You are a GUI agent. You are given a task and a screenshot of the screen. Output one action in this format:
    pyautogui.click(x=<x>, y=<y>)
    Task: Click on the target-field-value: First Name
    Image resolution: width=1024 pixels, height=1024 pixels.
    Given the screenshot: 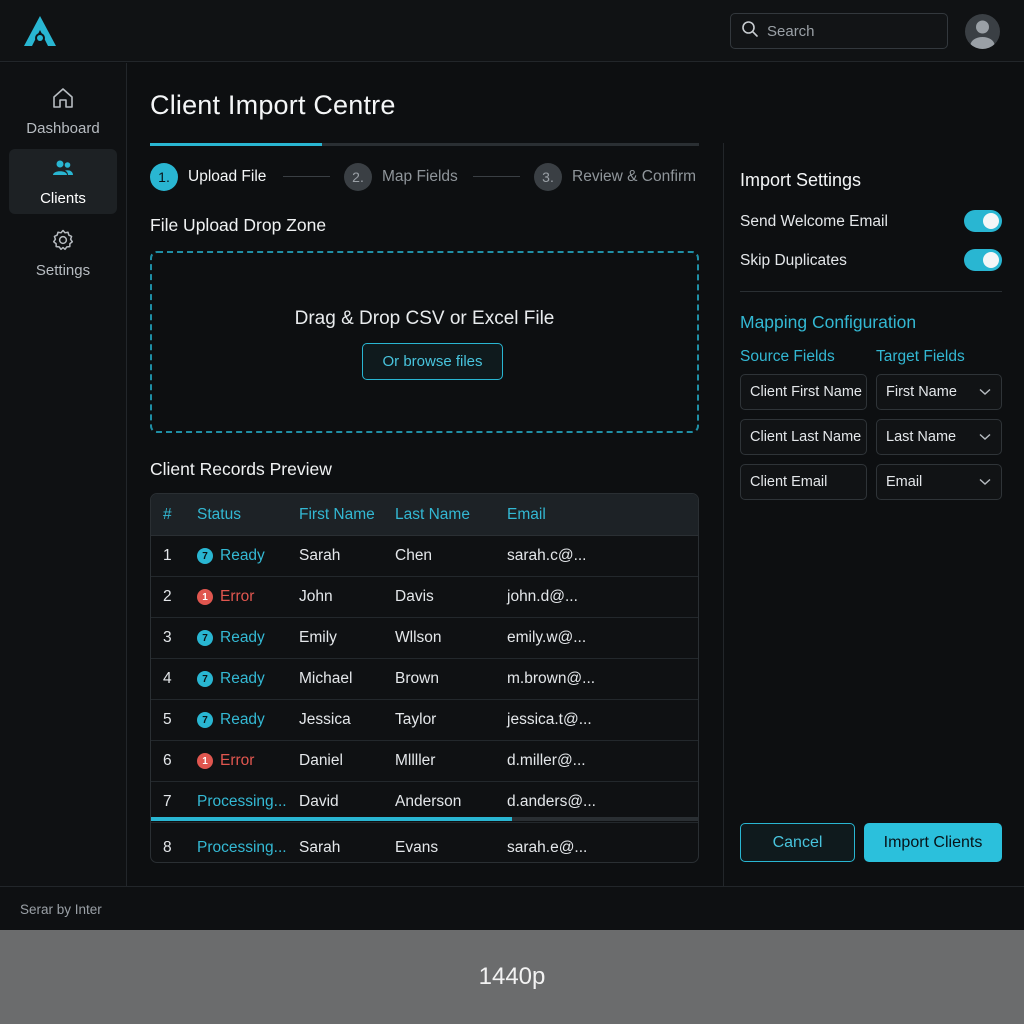 What is the action you would take?
    pyautogui.click(x=921, y=392)
    